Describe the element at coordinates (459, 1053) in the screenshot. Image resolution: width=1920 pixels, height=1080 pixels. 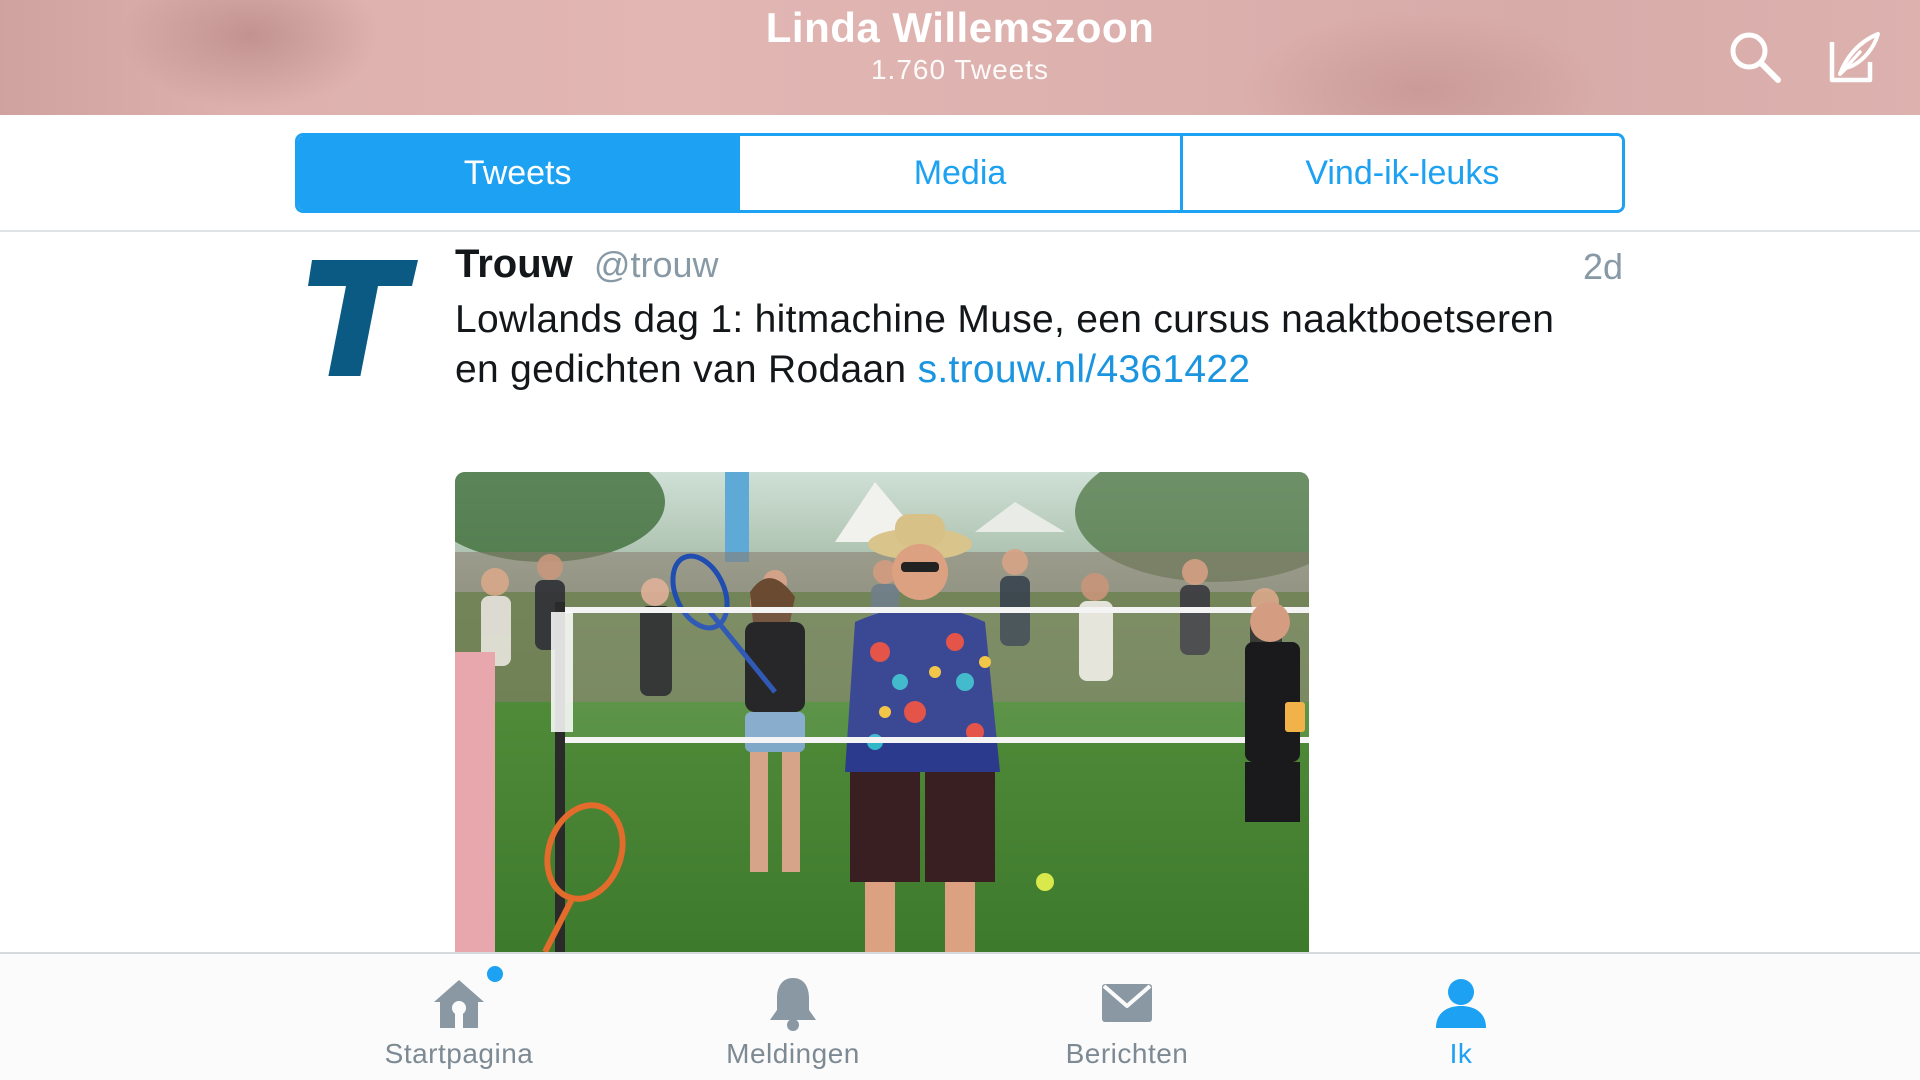
I see `tab-label: Startpagina` at that location.